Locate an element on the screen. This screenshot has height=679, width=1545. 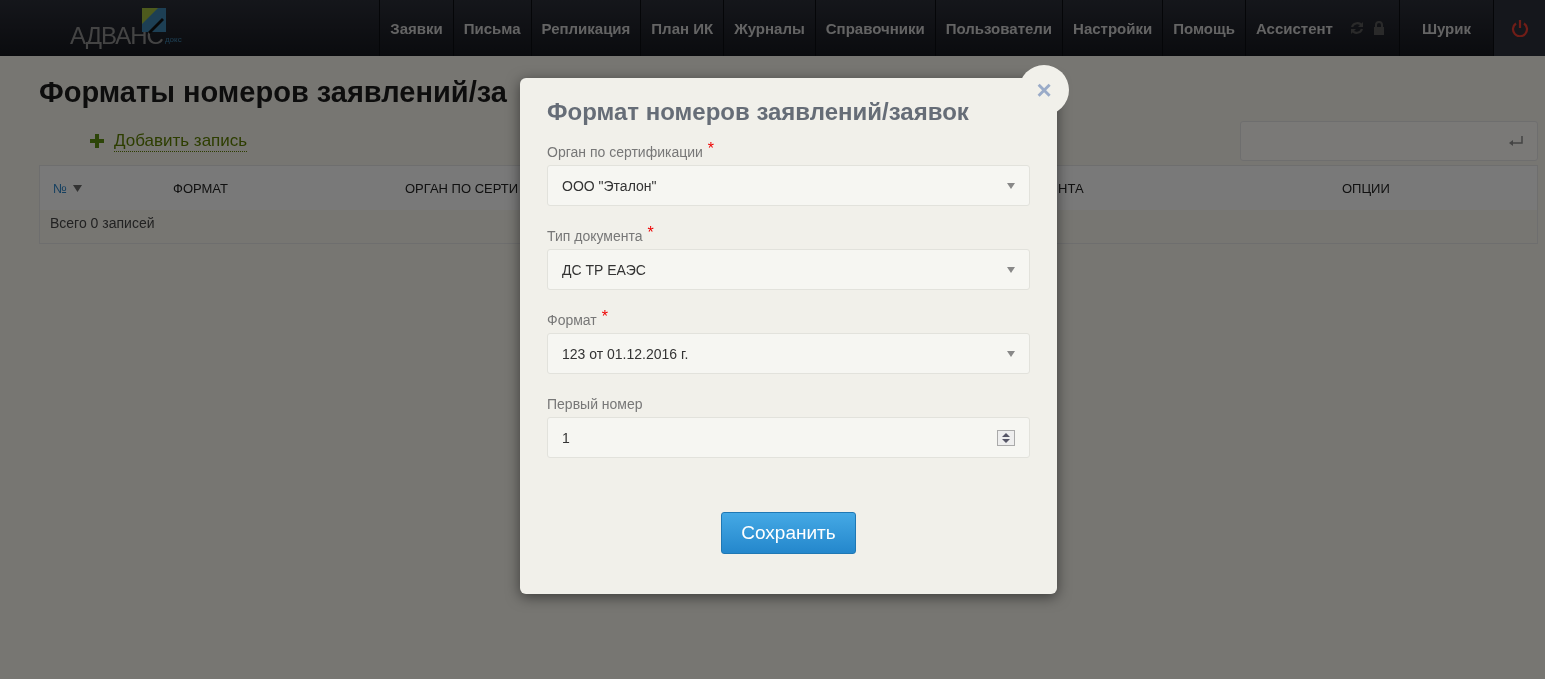
column-header: № is located at coordinates (60, 188).